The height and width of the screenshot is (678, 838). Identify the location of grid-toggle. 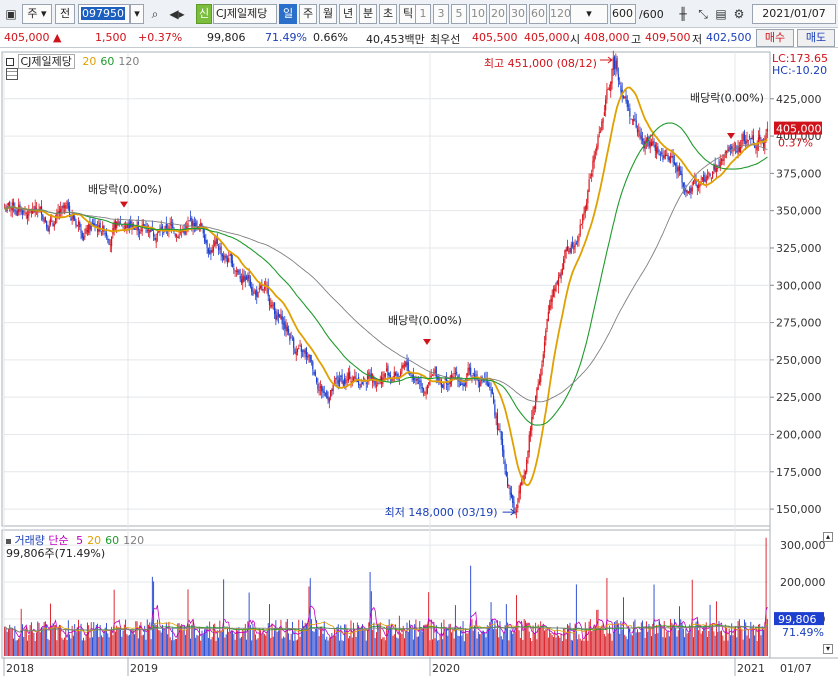
(12, 75).